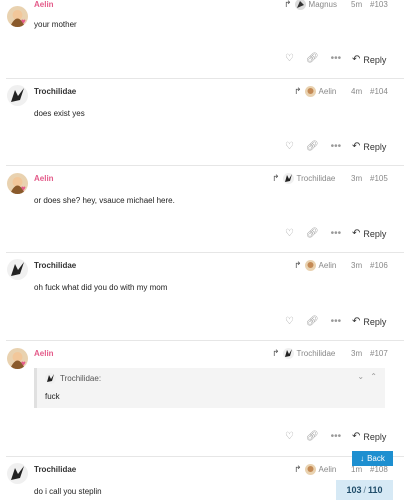 This screenshot has width=414, height=500. What do you see at coordinates (55, 24) in the screenshot?
I see `post-body: your mother` at bounding box center [55, 24].